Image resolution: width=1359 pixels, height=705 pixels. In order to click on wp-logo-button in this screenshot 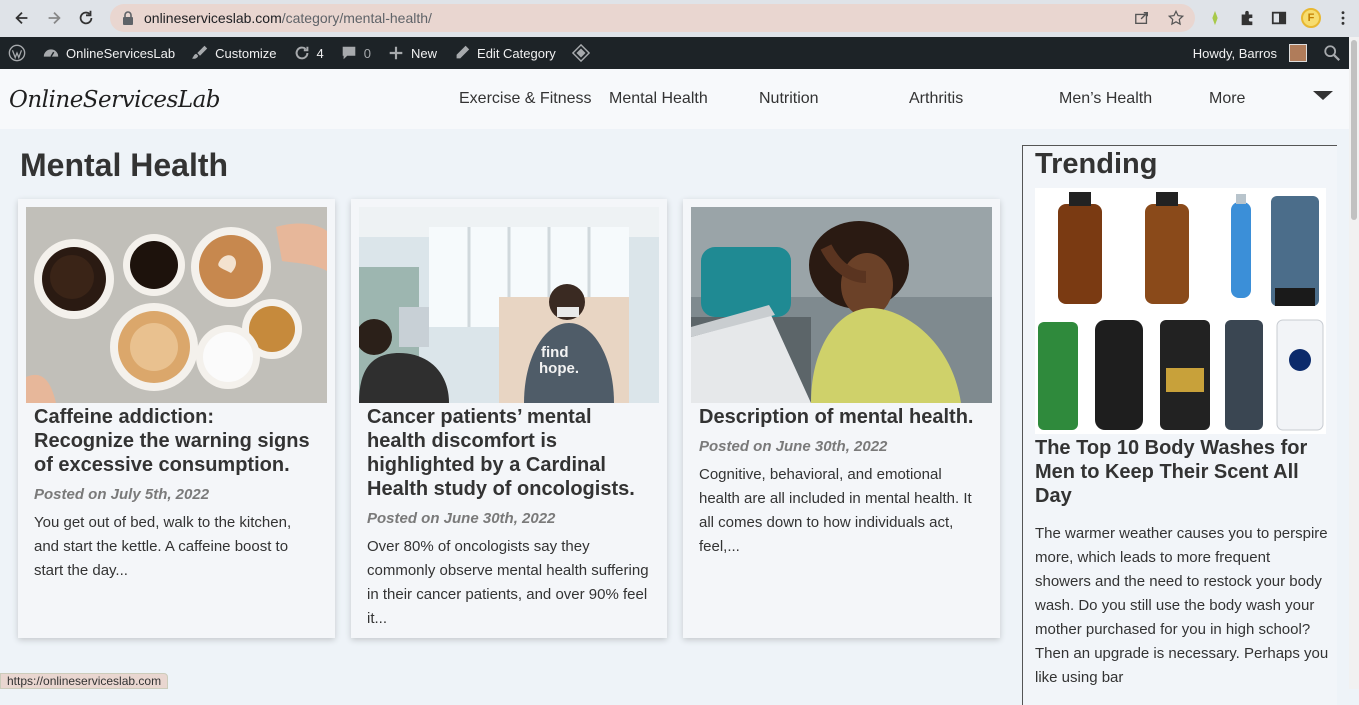, I will do `click(17, 53)`.